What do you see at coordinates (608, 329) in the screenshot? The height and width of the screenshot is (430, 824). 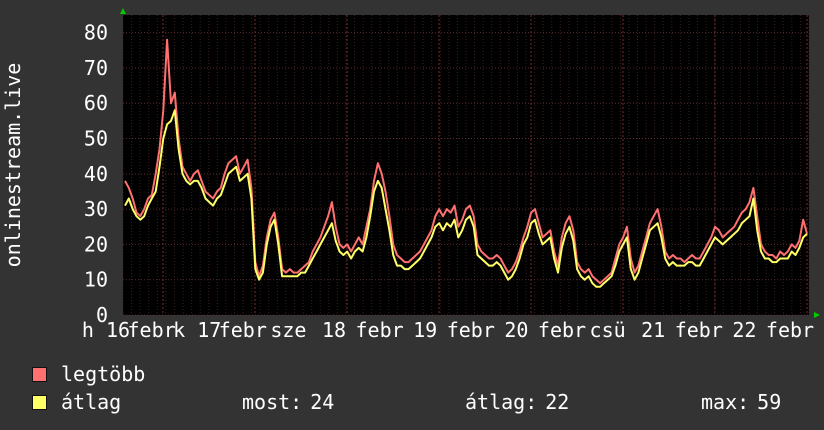 I see `x-tick-label: csü` at bounding box center [608, 329].